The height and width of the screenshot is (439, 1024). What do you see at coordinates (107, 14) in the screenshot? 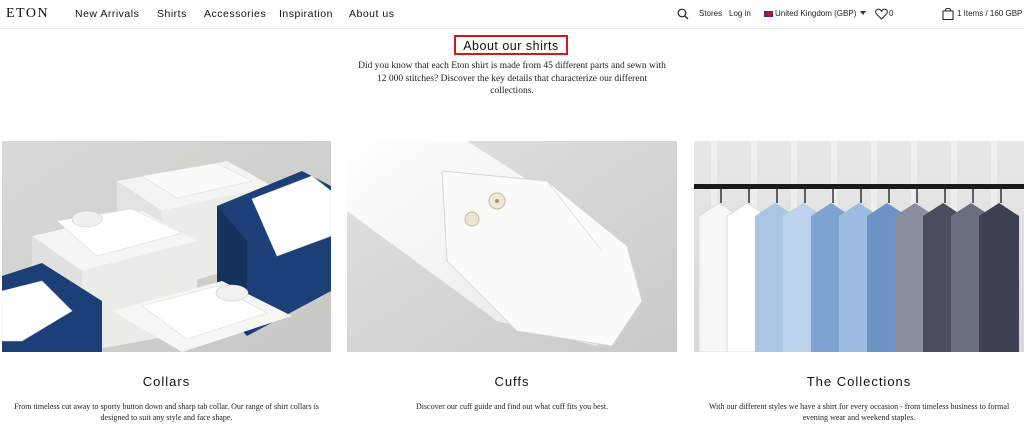
I see `nav-new-arrivals: New Arrivals` at bounding box center [107, 14].